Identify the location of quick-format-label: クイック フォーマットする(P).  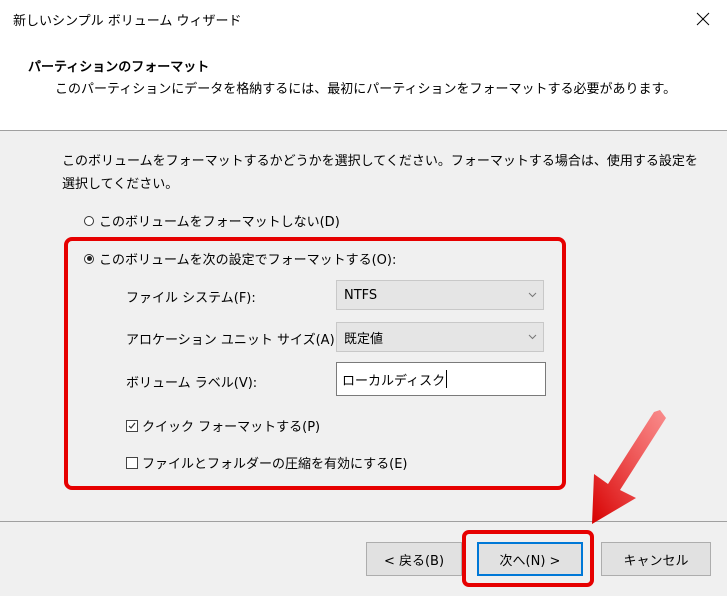
(231, 427).